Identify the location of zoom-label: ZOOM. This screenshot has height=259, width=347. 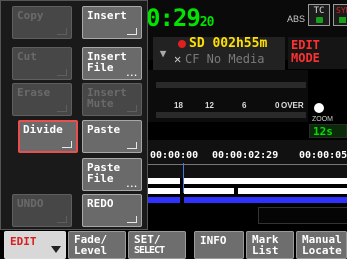
(322, 119).